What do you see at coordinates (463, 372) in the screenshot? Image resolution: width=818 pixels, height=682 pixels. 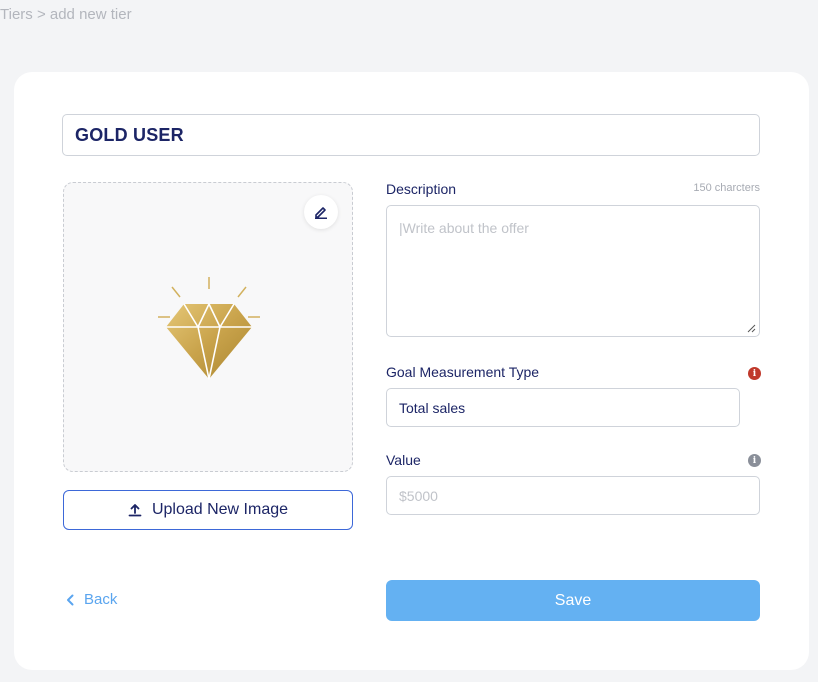 I see `goal-type-label: Goal Measurement Type` at bounding box center [463, 372].